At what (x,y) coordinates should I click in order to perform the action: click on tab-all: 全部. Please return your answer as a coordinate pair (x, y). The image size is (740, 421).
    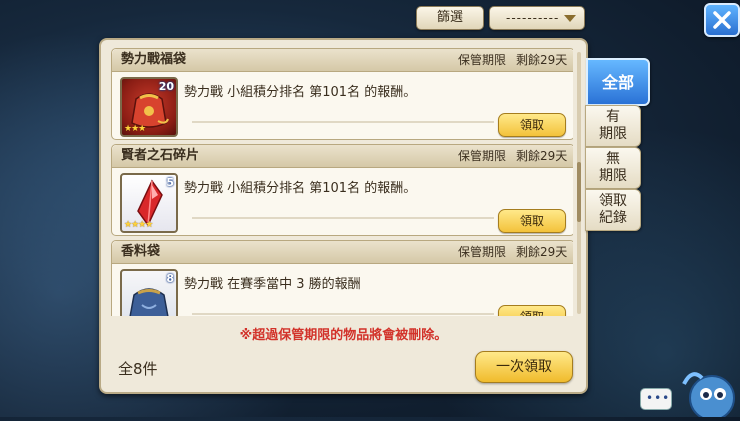
    Looking at the image, I should click on (618, 82).